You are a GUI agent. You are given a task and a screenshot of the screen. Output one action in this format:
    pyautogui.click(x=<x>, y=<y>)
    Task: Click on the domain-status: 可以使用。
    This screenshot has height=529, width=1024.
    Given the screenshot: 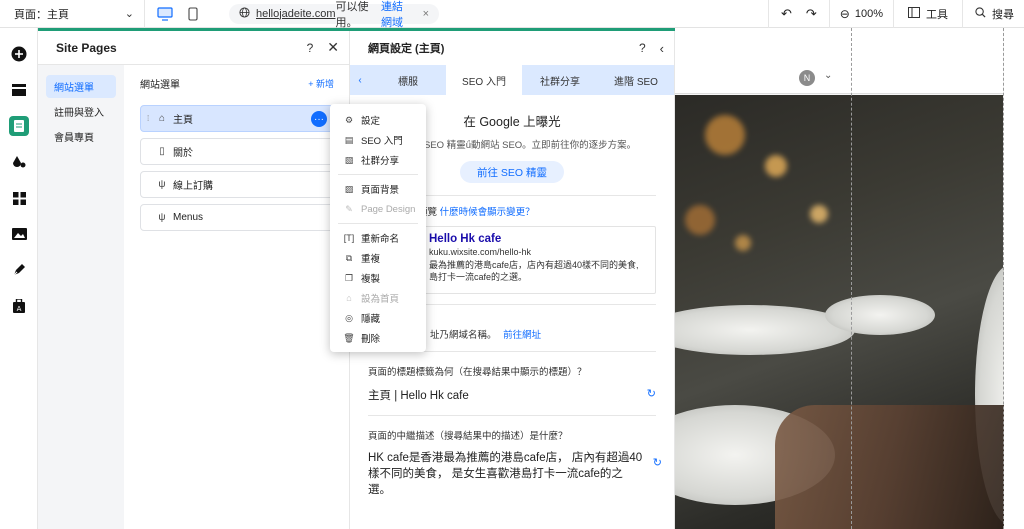 What is the action you would take?
    pyautogui.click(x=352, y=14)
    